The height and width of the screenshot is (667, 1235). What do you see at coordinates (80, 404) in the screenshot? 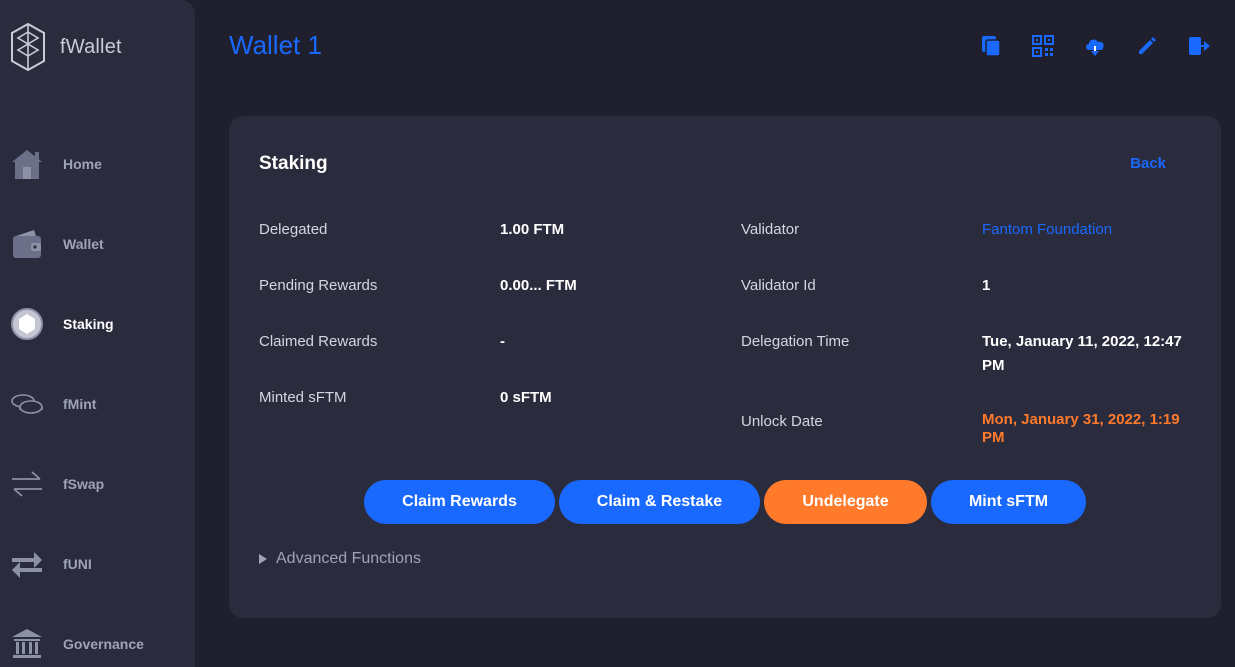
I see `sidebar-item-label: fMint` at bounding box center [80, 404].